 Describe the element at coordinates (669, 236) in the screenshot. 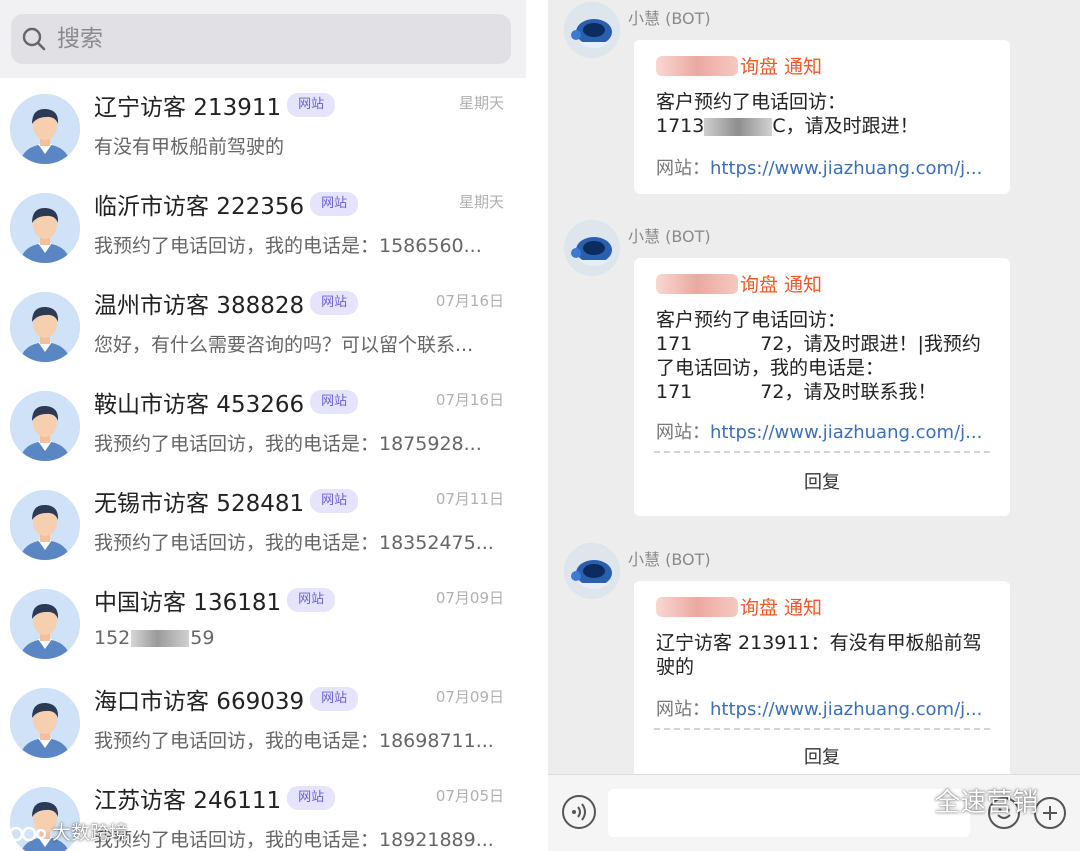

I see `sender-name: 小慧 (BOT)` at that location.